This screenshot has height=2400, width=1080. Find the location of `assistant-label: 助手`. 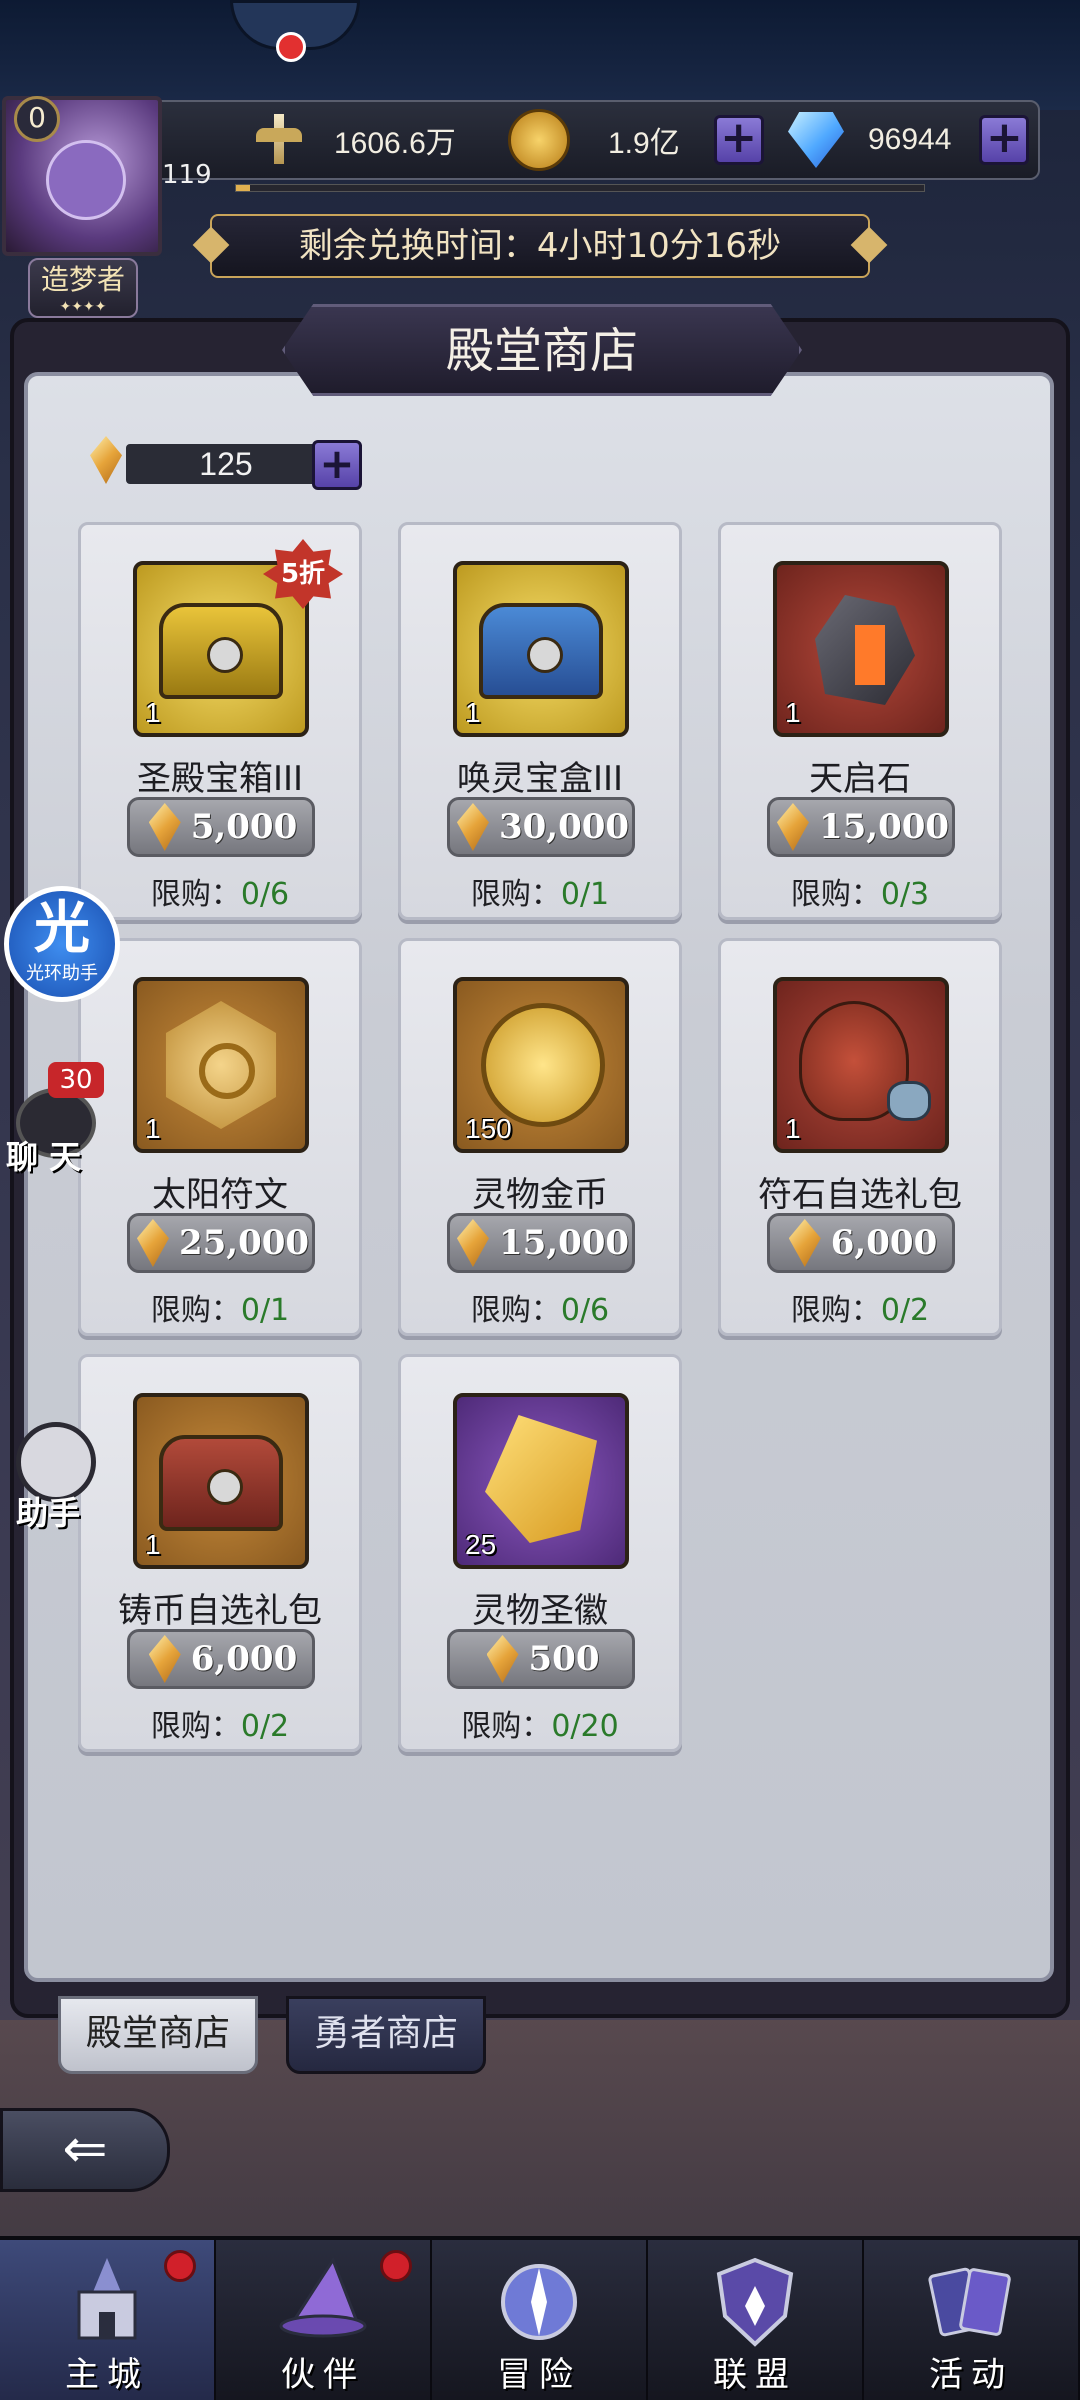

assistant-label: 助手 is located at coordinates (48, 1513).